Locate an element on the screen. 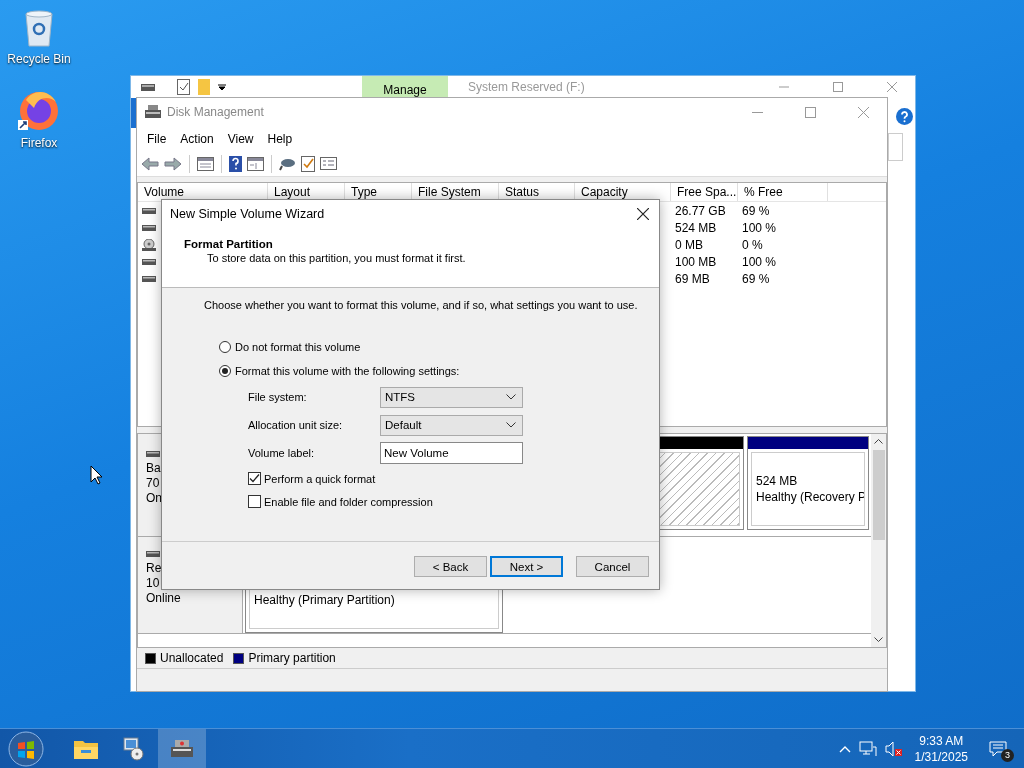  ribbon-tab: Manage is located at coordinates (405, 87).